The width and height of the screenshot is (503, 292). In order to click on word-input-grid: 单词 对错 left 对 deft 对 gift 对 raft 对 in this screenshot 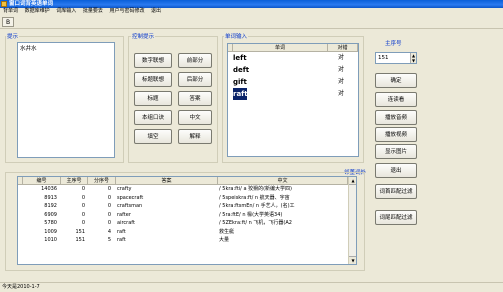, I will do `click(293, 100)`.